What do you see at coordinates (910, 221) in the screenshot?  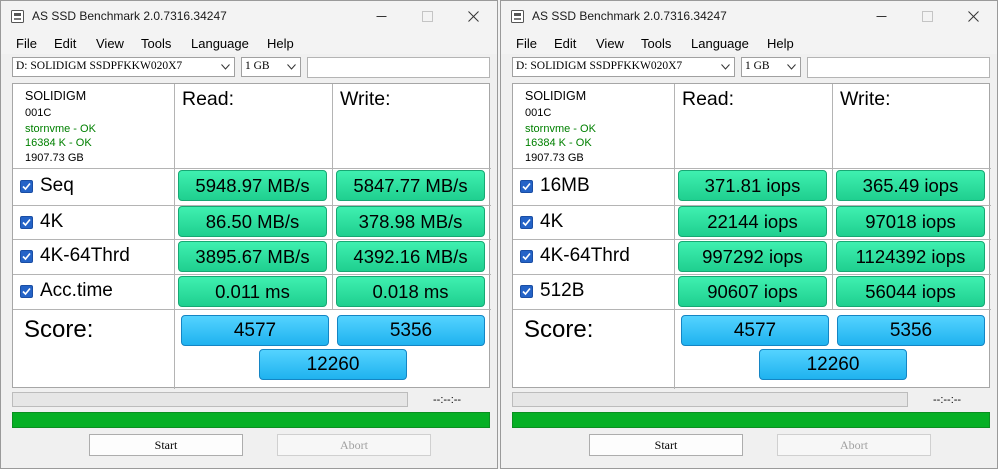 I see `4k-write-result: 97018 iops` at bounding box center [910, 221].